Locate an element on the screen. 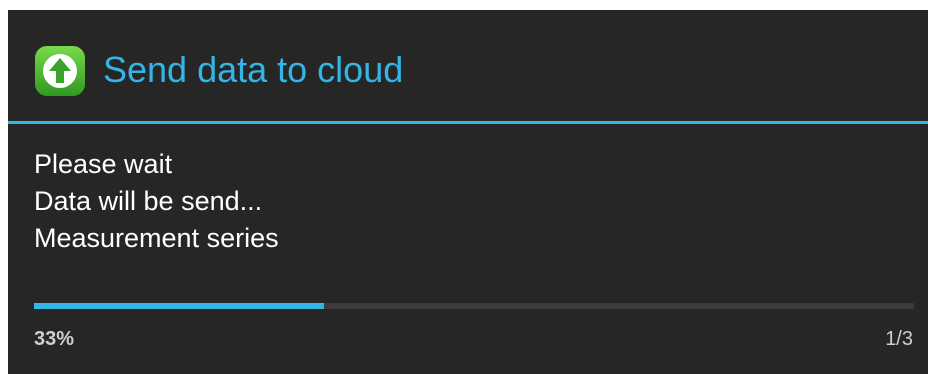 The image size is (928, 374). progress-bar-fill is located at coordinates (179, 306).